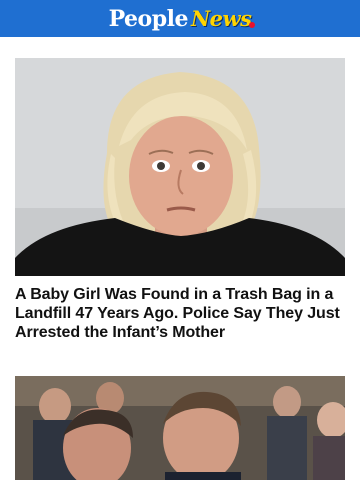 This screenshot has width=360, height=480. I want to click on site-header: People News, so click(180, 18).